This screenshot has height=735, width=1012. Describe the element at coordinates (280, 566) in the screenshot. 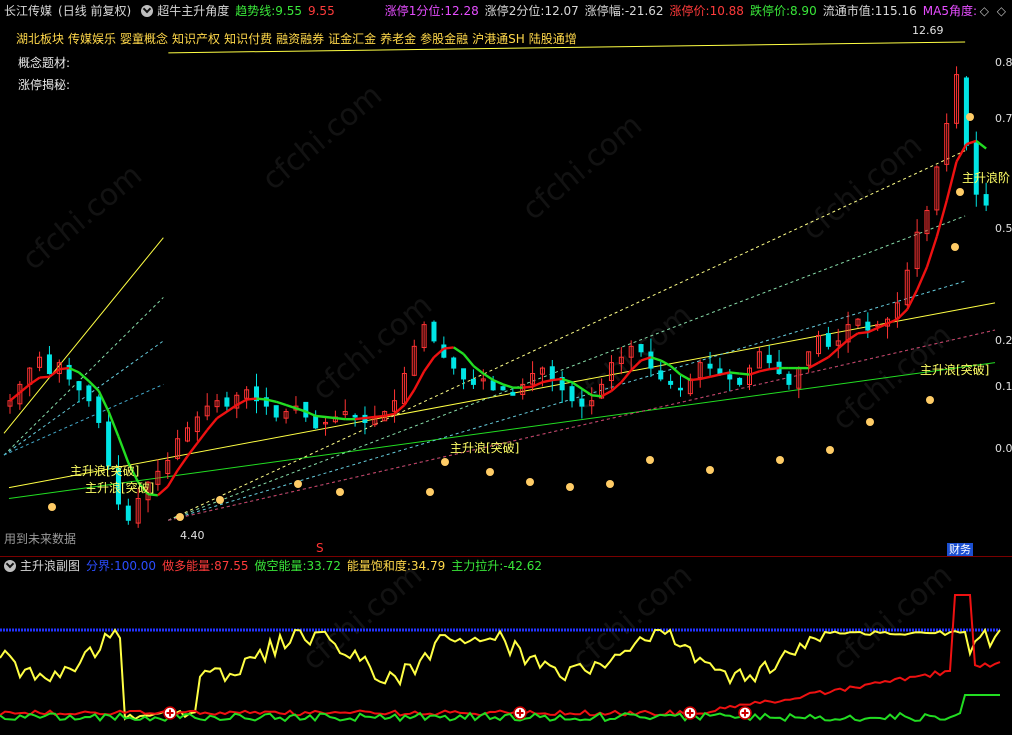

I see `bear-energy-label: 做空能量:` at that location.